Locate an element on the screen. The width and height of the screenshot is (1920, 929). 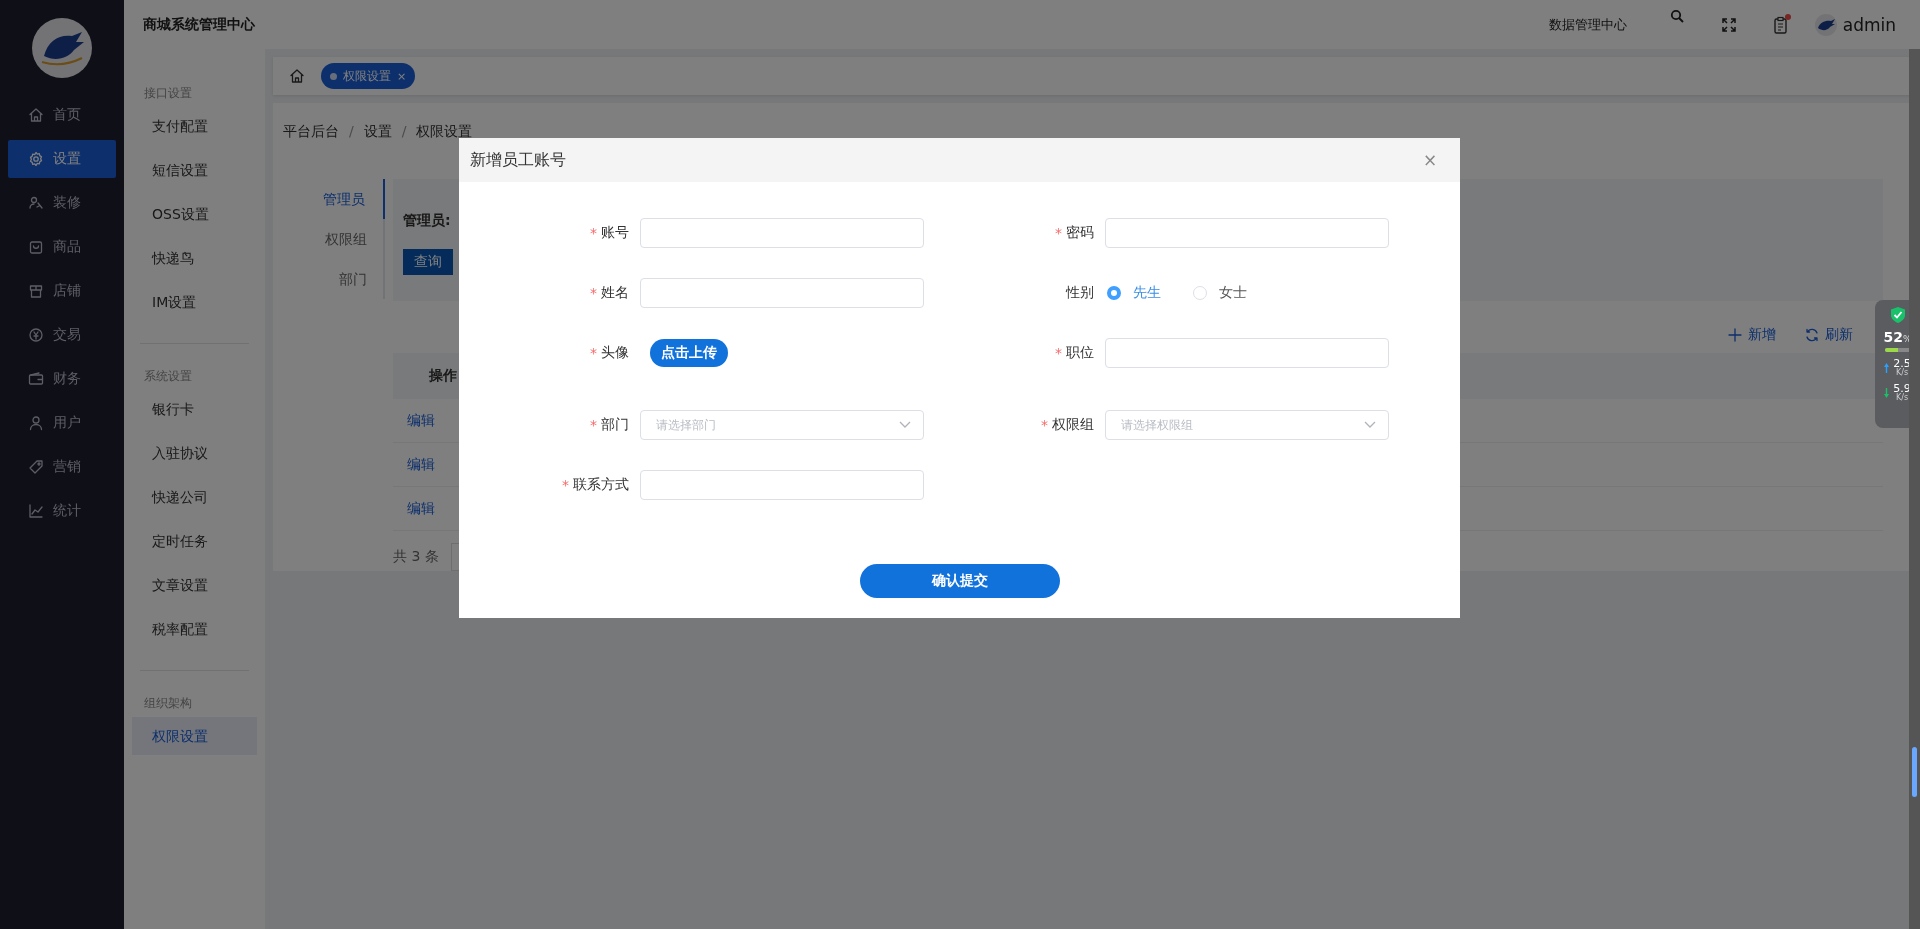
submenu-item: 支付配置 is located at coordinates (194, 126).